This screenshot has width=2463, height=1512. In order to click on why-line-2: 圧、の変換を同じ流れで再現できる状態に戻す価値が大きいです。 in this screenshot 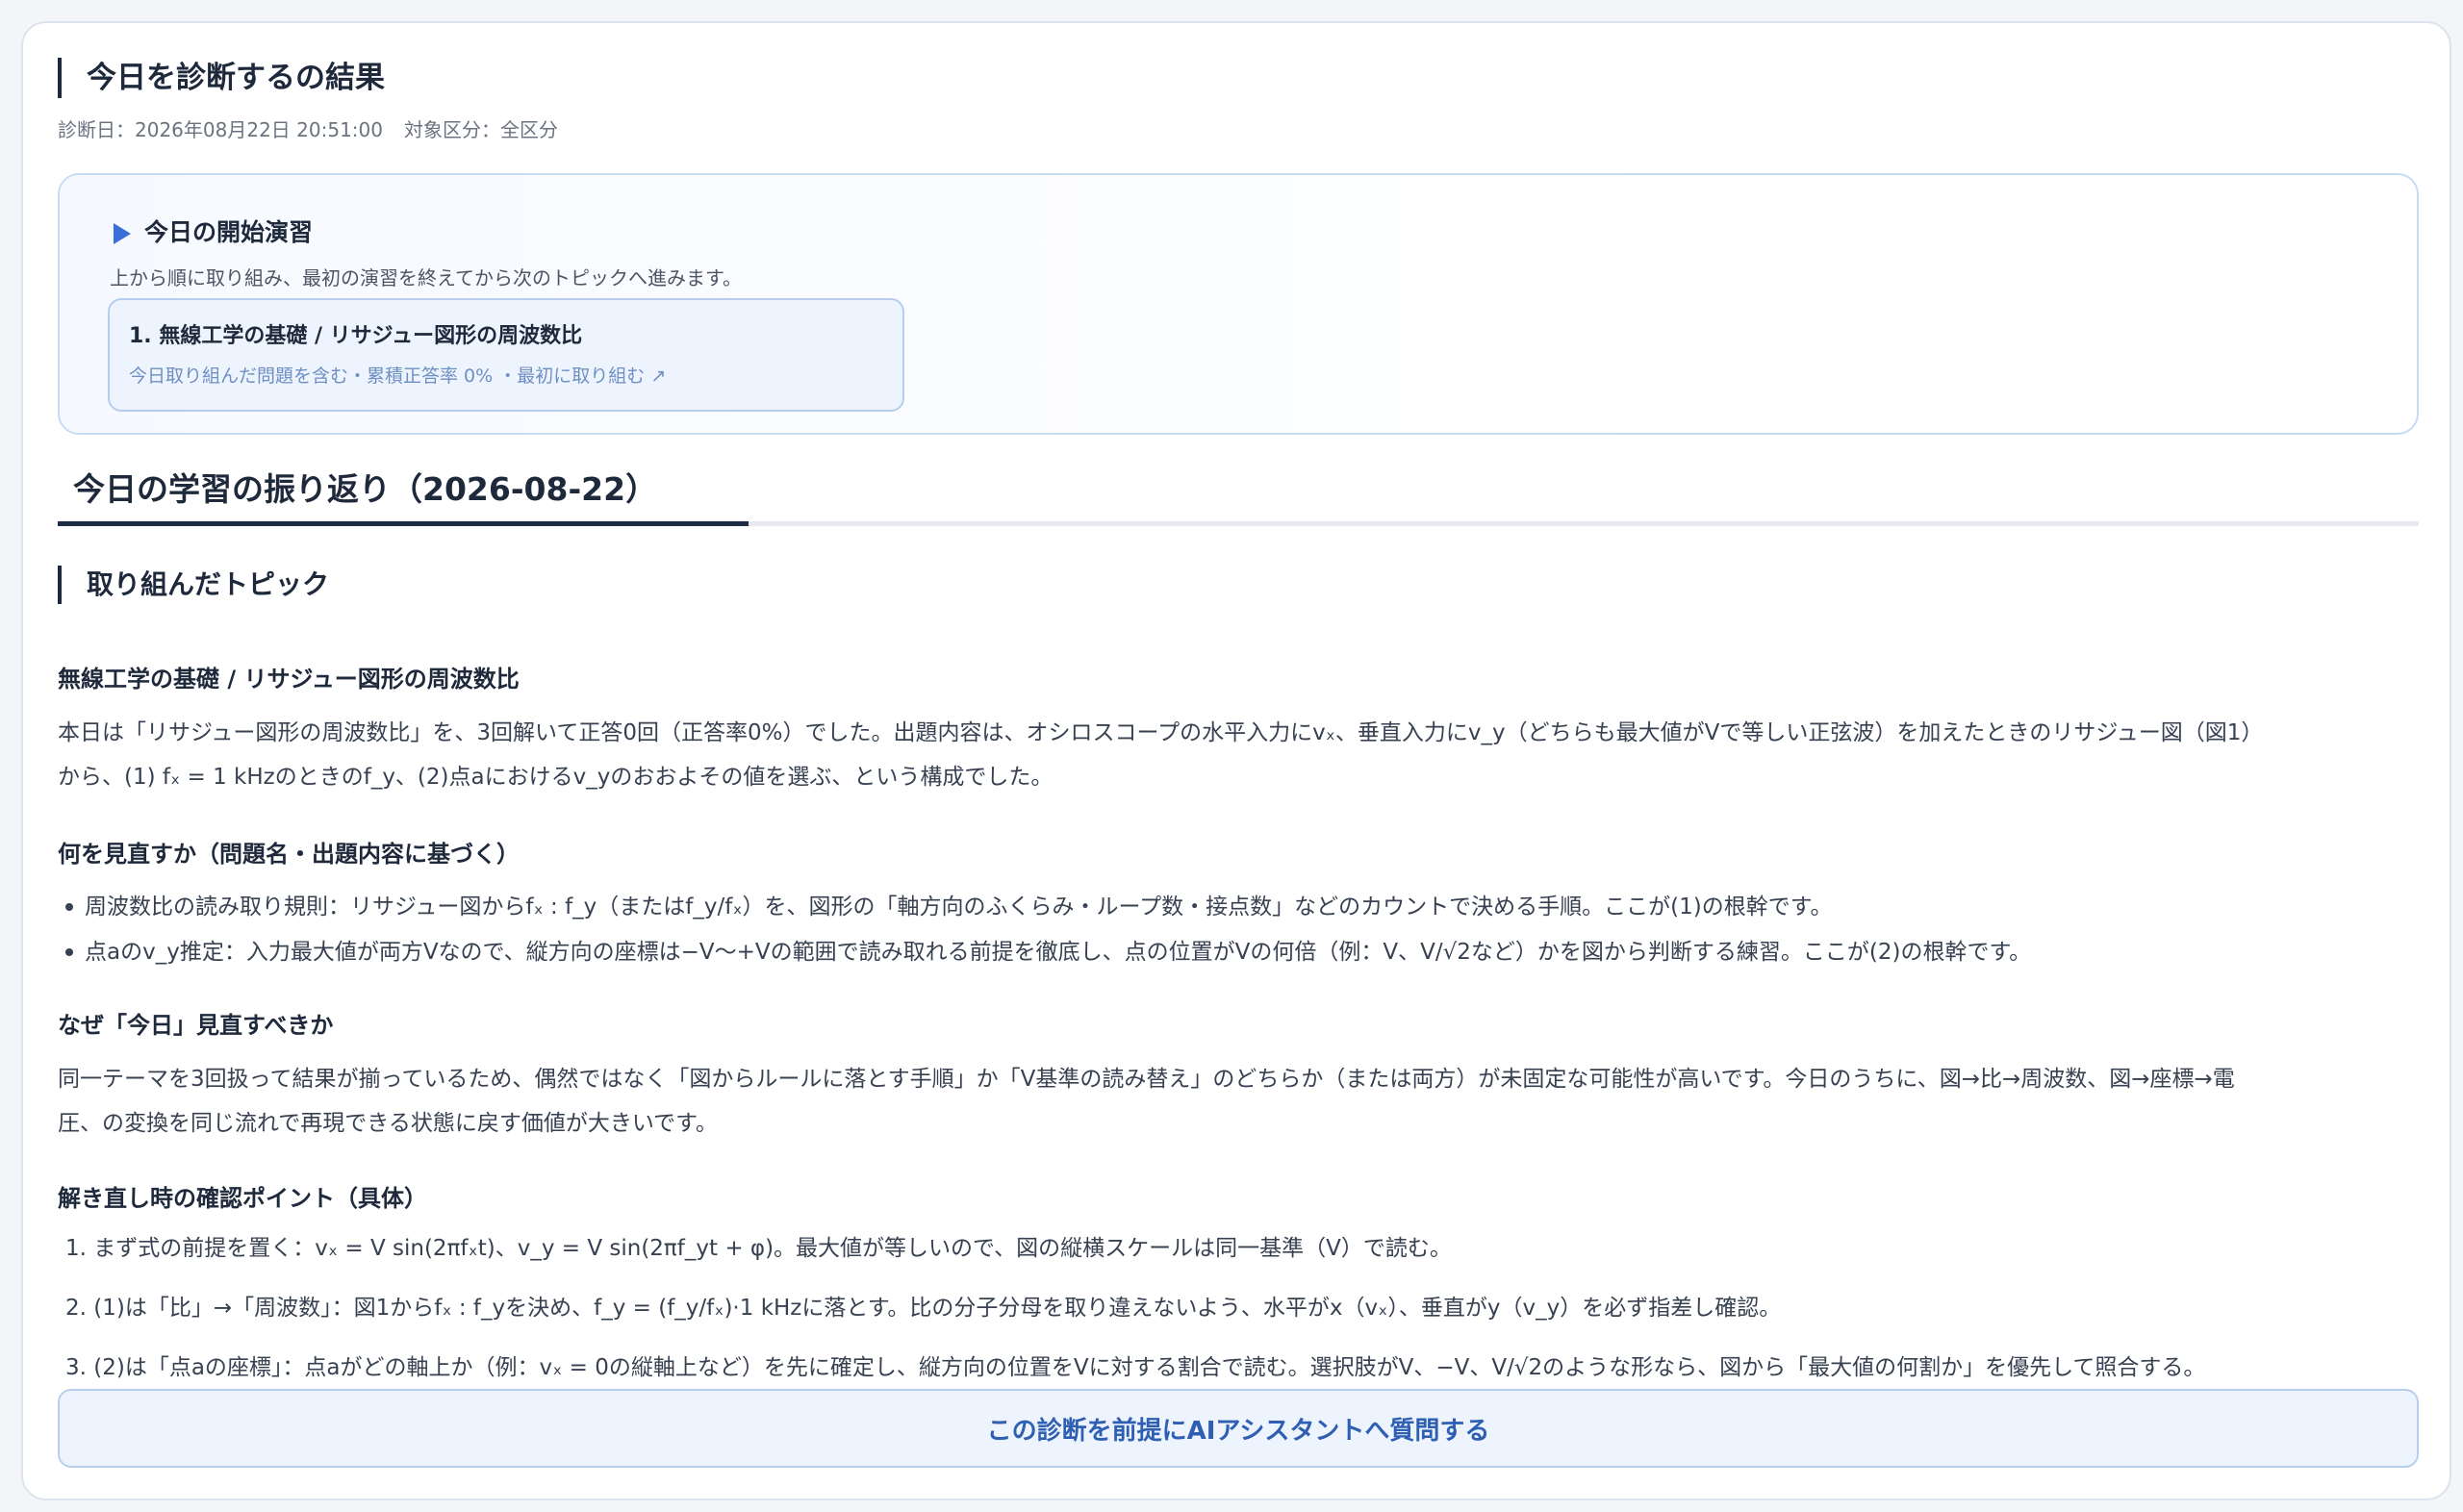, I will do `click(388, 1124)`.